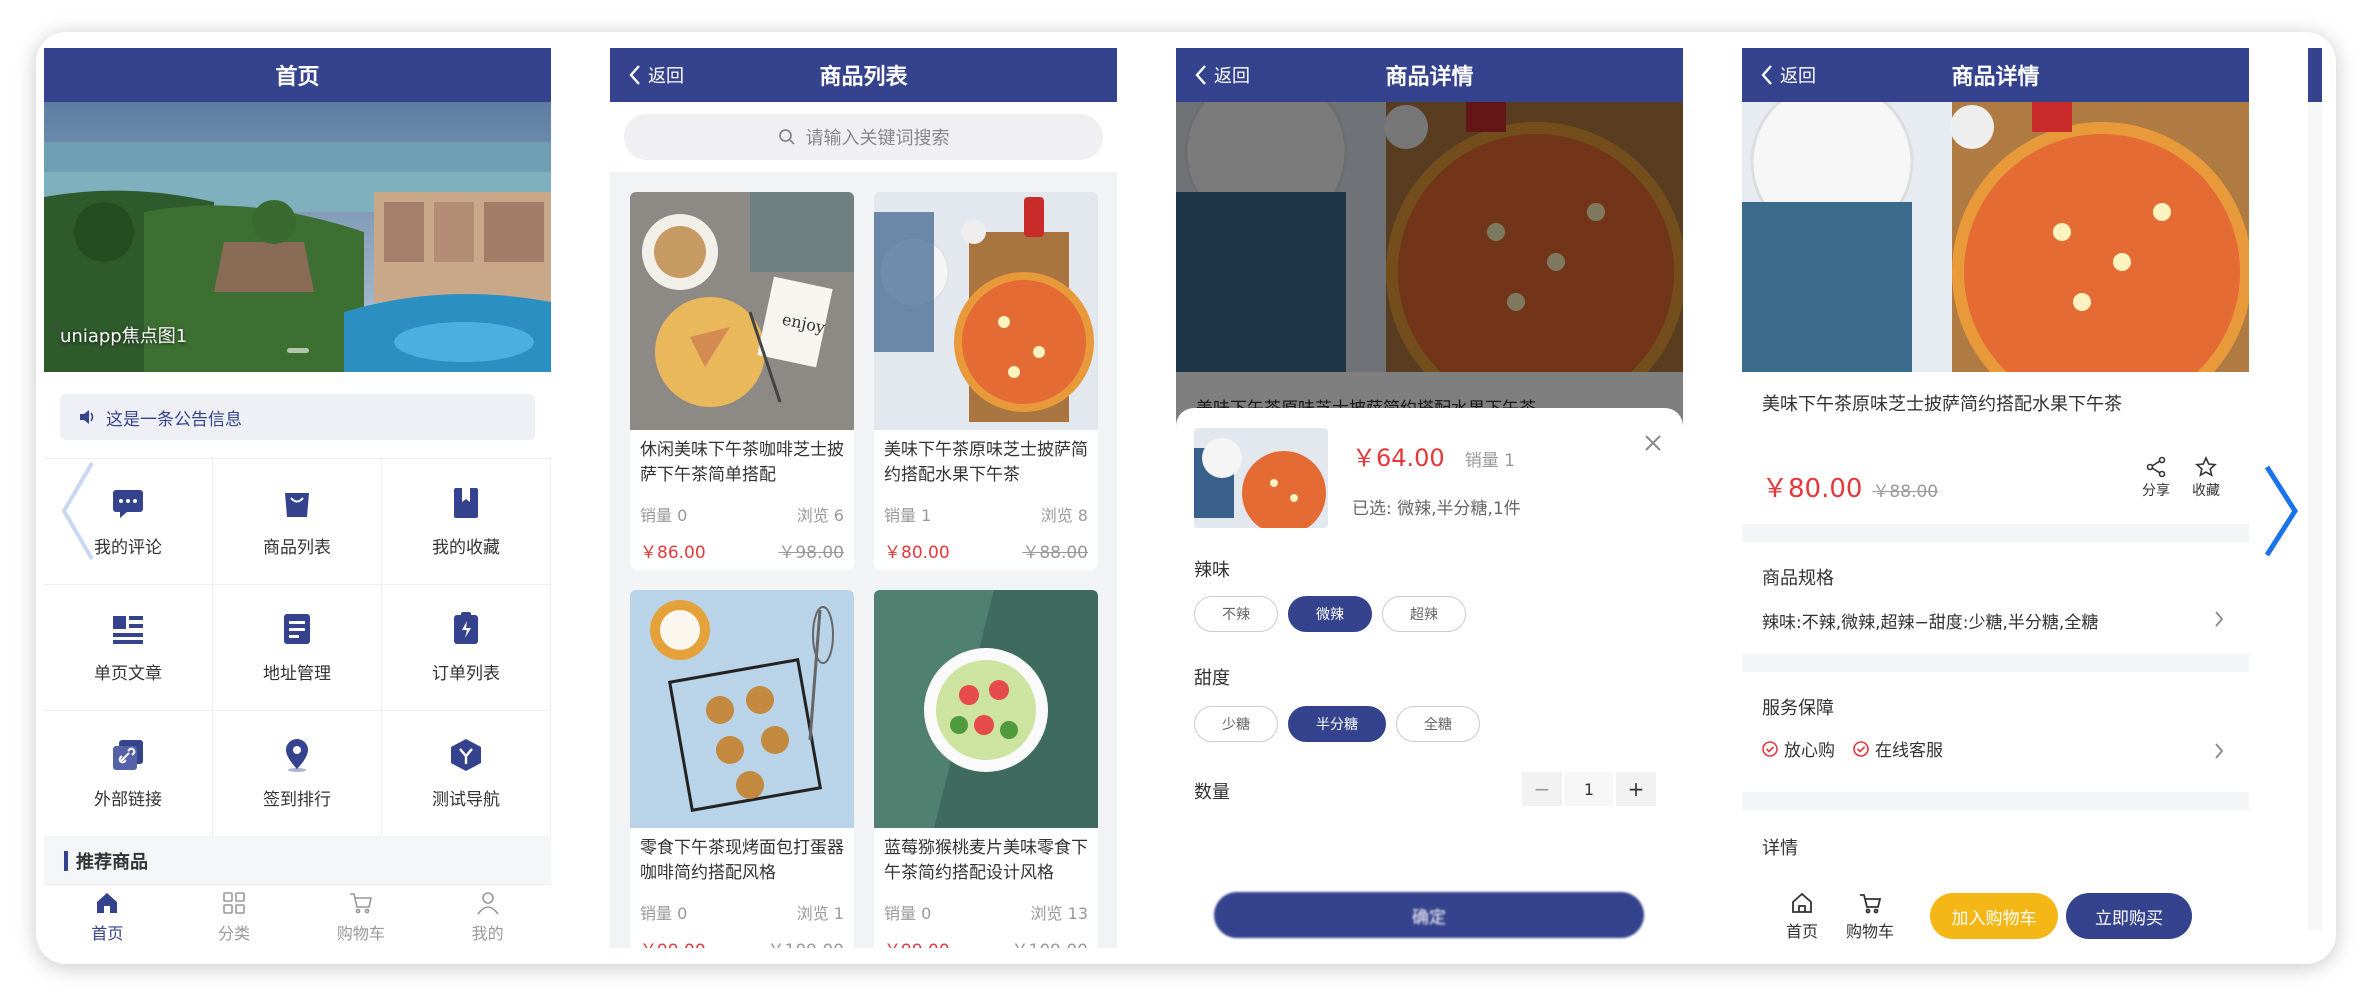 The height and width of the screenshot is (1000, 2372). What do you see at coordinates (2156, 478) in the screenshot?
I see `share-button: 分享` at bounding box center [2156, 478].